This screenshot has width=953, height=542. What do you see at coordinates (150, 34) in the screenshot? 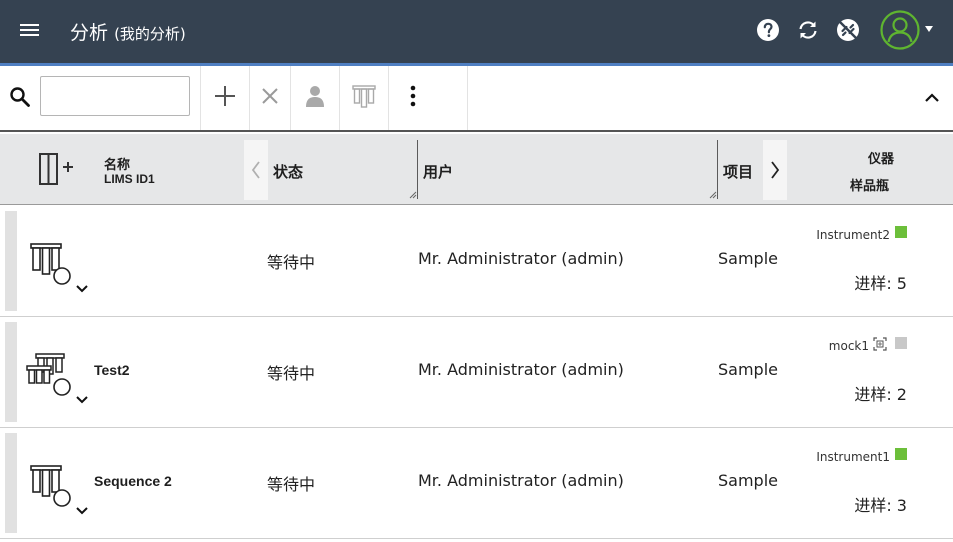
I see `page-title-sub: (我的分析)` at bounding box center [150, 34].